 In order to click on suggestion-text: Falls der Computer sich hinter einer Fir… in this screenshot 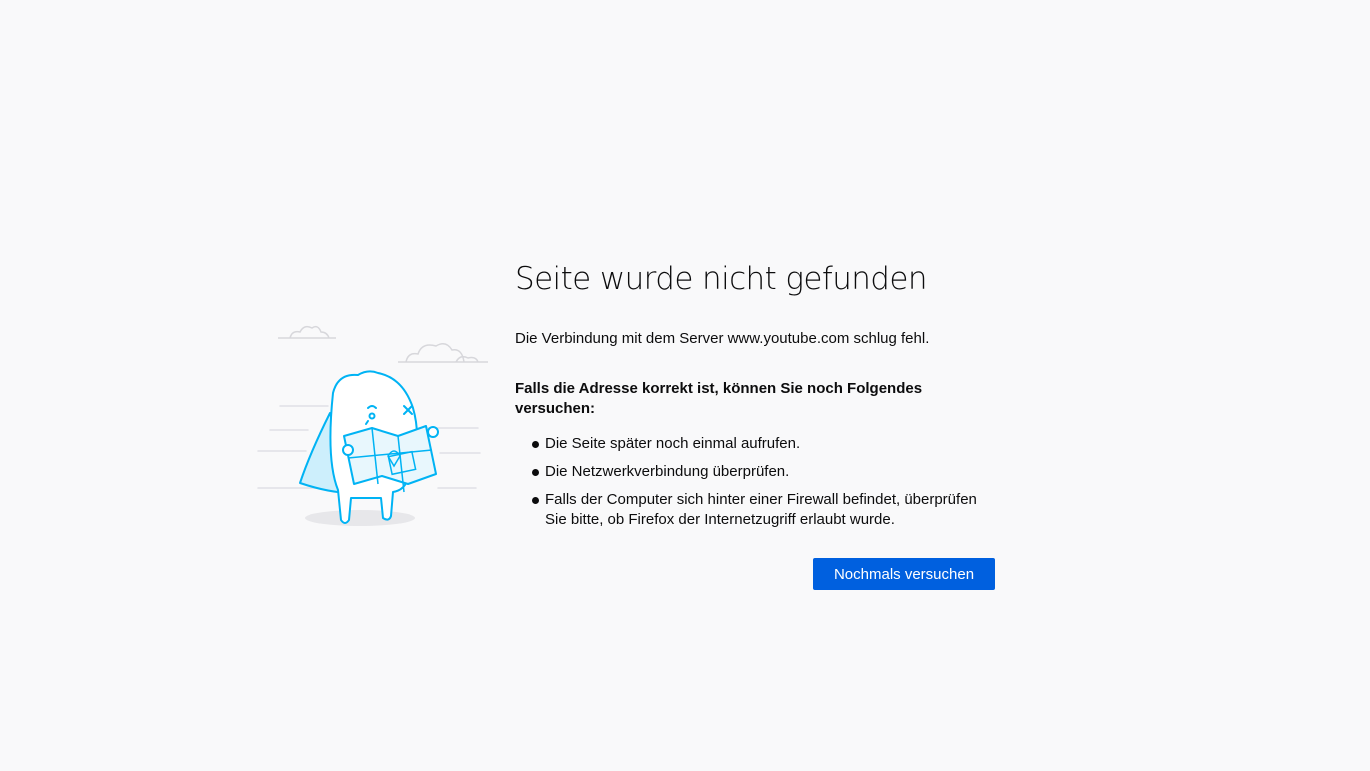, I will do `click(761, 509)`.